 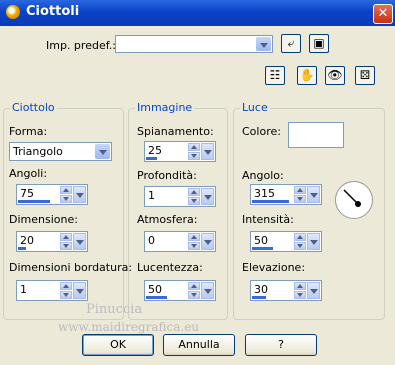 I want to click on reset-button: ⤶, so click(x=291, y=43).